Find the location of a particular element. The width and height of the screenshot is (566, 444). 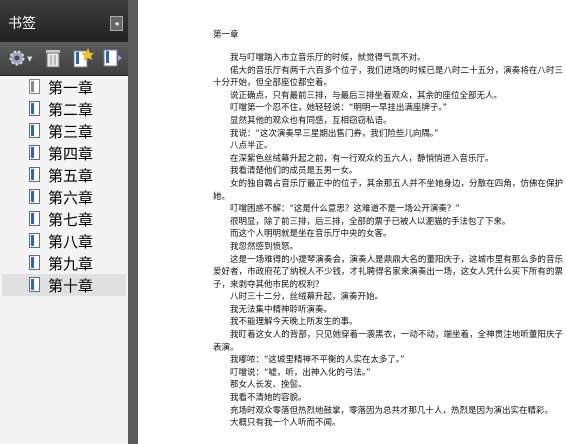

bookmark-item: 第七章 is located at coordinates (64, 219).